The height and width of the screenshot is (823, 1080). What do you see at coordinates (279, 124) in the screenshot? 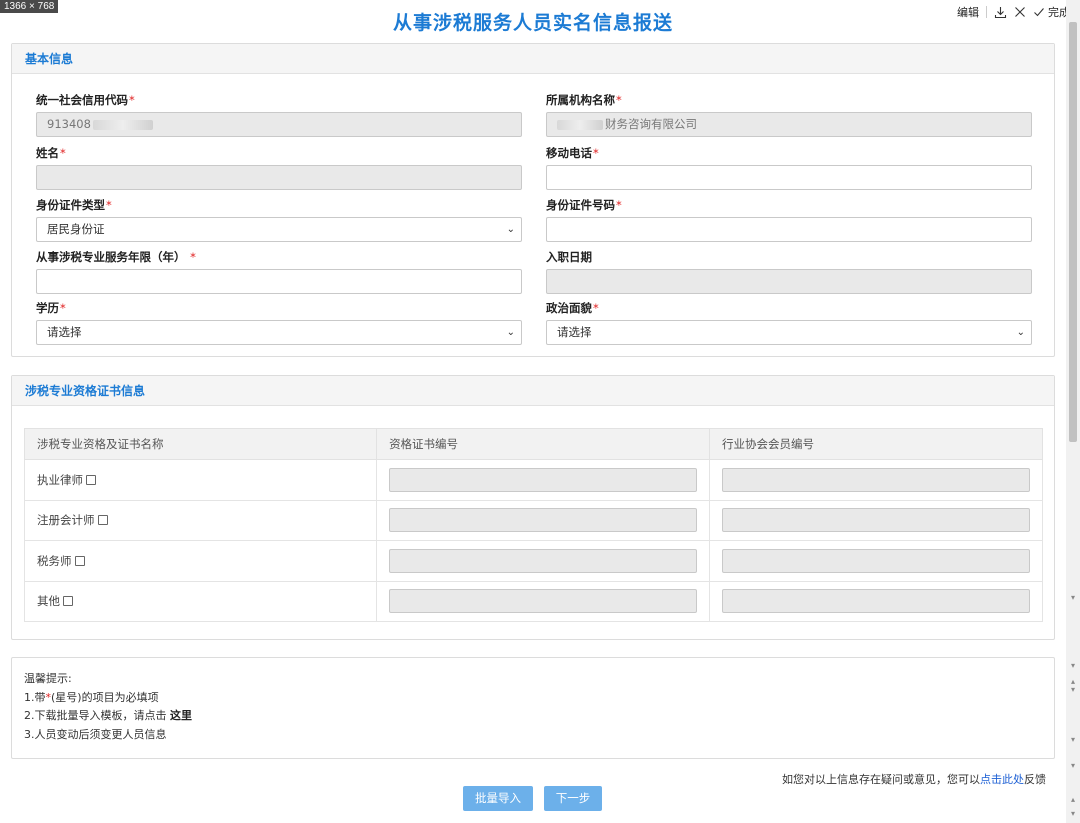
I see `credit-code-input: 913408` at bounding box center [279, 124].